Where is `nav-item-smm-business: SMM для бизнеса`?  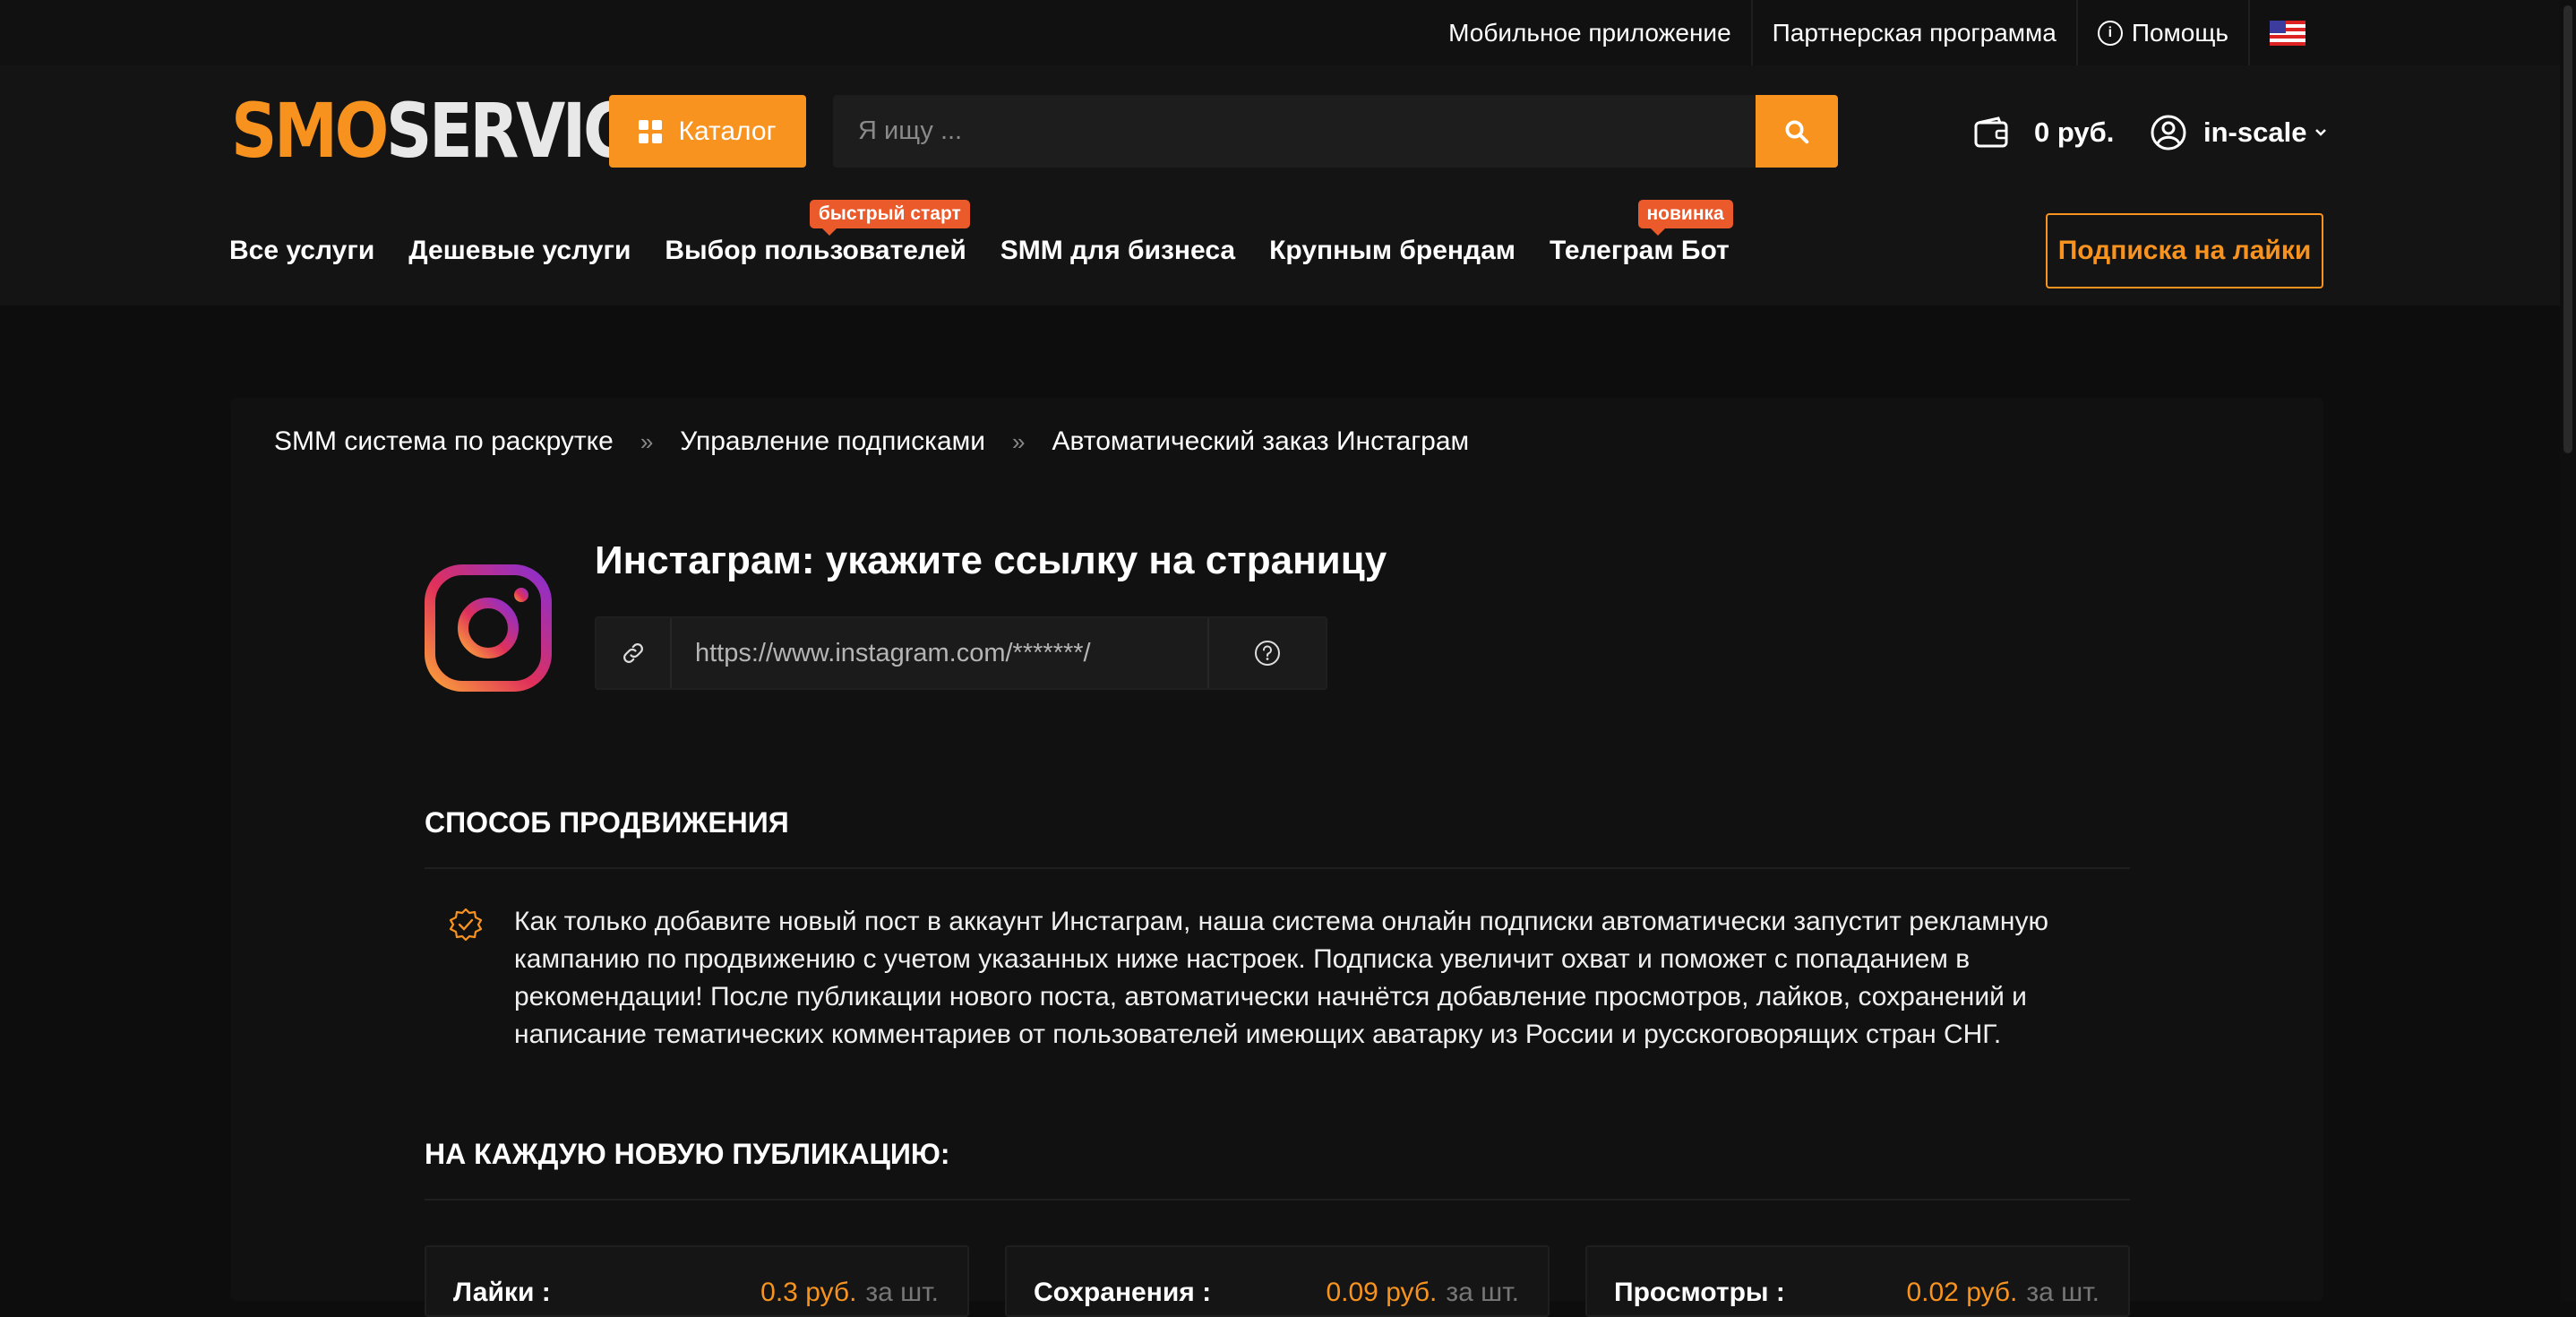
nav-item-smm-business: SMM для бизнеса is located at coordinates (1117, 251).